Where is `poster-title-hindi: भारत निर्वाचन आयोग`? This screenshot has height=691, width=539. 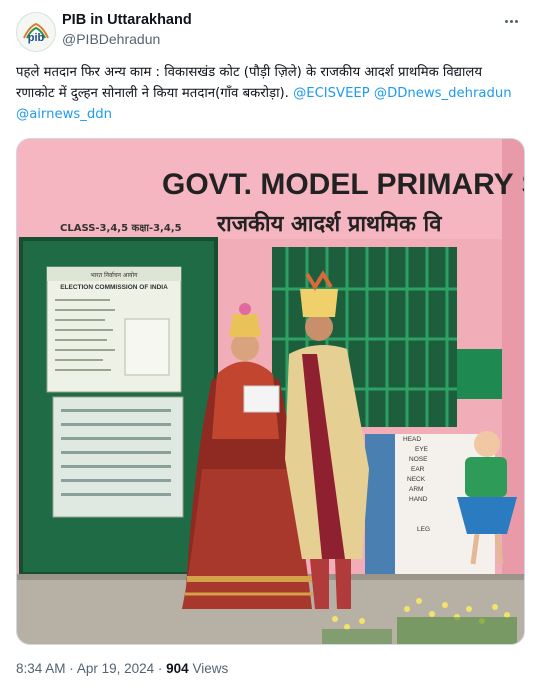 poster-title-hindi: भारत निर्वाचन आयोग is located at coordinates (115, 275).